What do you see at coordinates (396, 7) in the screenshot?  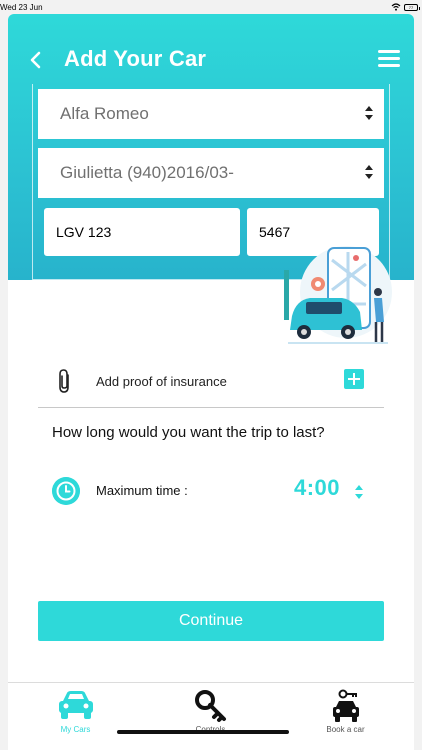 I see `wifi-icon` at bounding box center [396, 7].